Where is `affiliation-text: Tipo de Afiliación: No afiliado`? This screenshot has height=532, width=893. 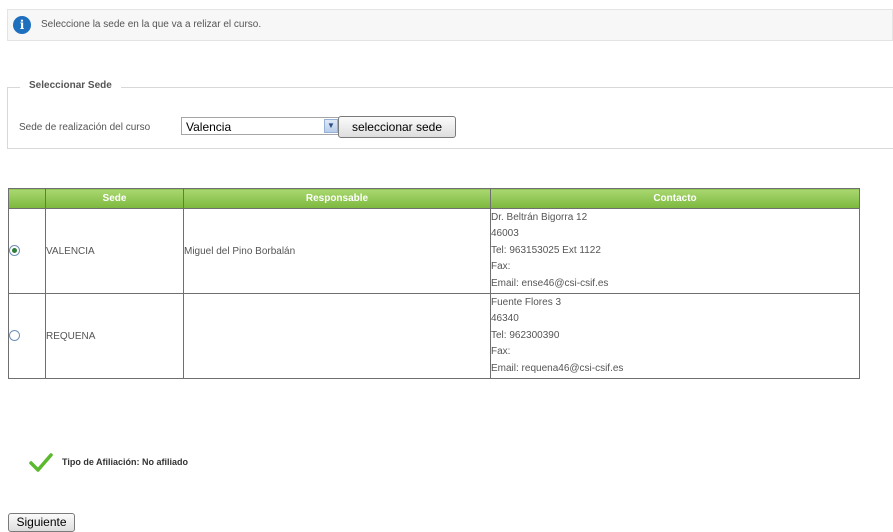
affiliation-text: Tipo de Afiliación: No afiliado is located at coordinates (125, 462).